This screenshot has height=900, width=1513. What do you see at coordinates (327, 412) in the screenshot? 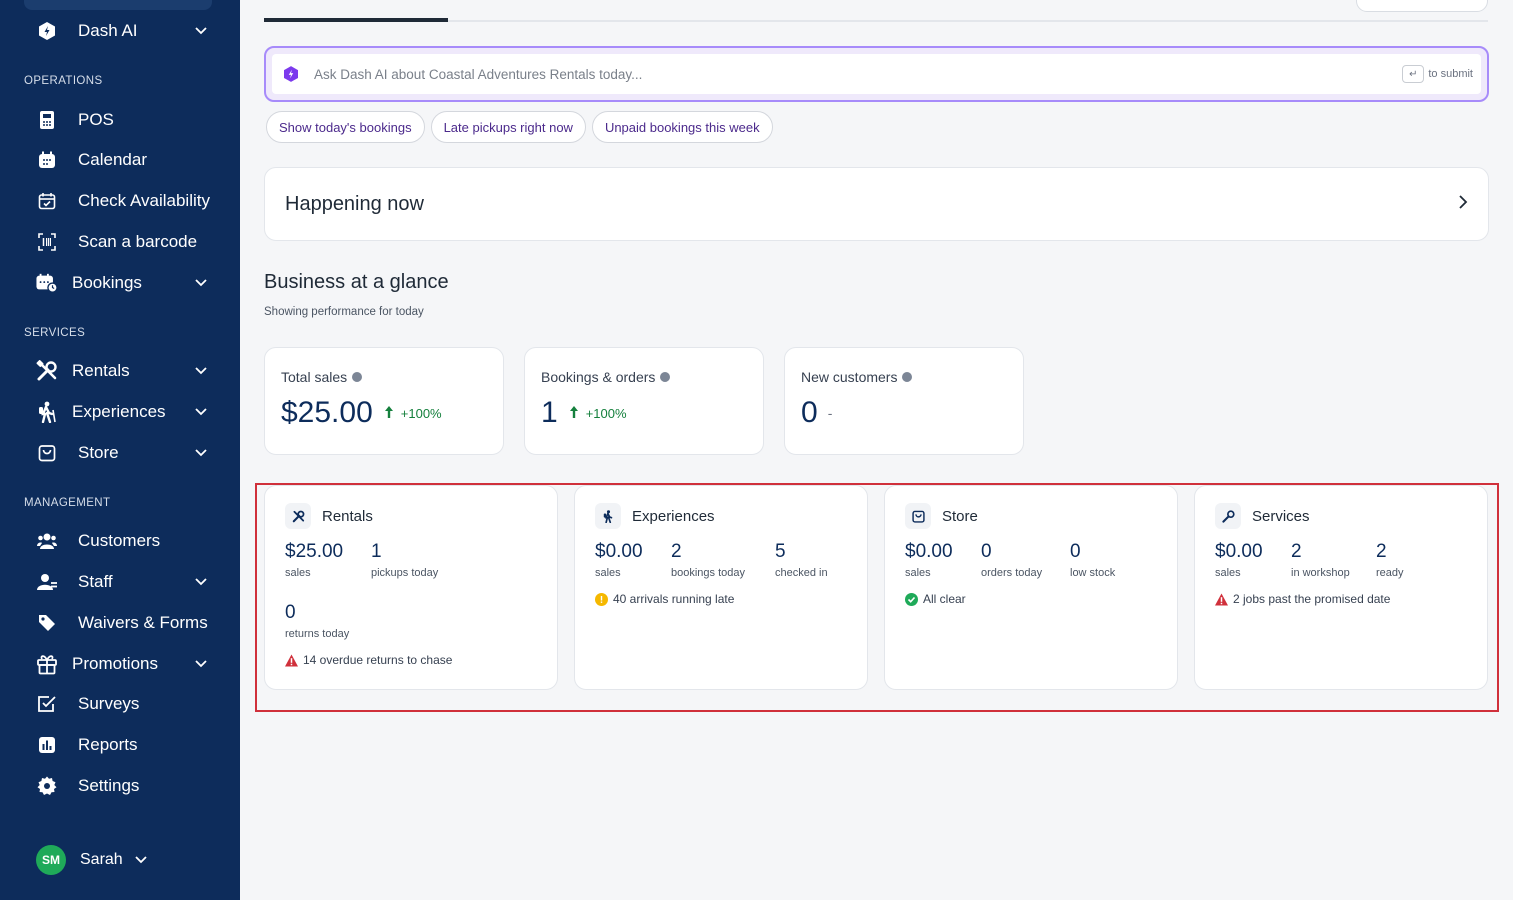
I see `kpi-value: $25.00` at bounding box center [327, 412].